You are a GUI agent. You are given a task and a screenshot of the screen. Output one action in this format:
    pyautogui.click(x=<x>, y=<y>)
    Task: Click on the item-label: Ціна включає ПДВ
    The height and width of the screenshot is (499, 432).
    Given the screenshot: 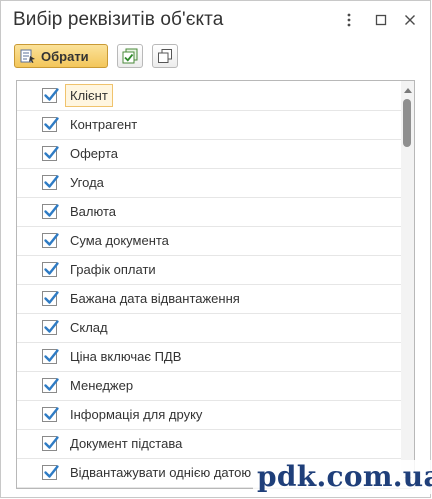 What is the action you would take?
    pyautogui.click(x=126, y=356)
    